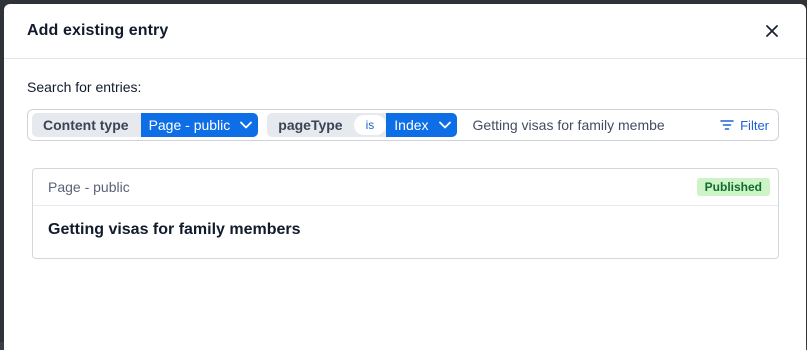  What do you see at coordinates (727, 125) in the screenshot?
I see `filter-icon` at bounding box center [727, 125].